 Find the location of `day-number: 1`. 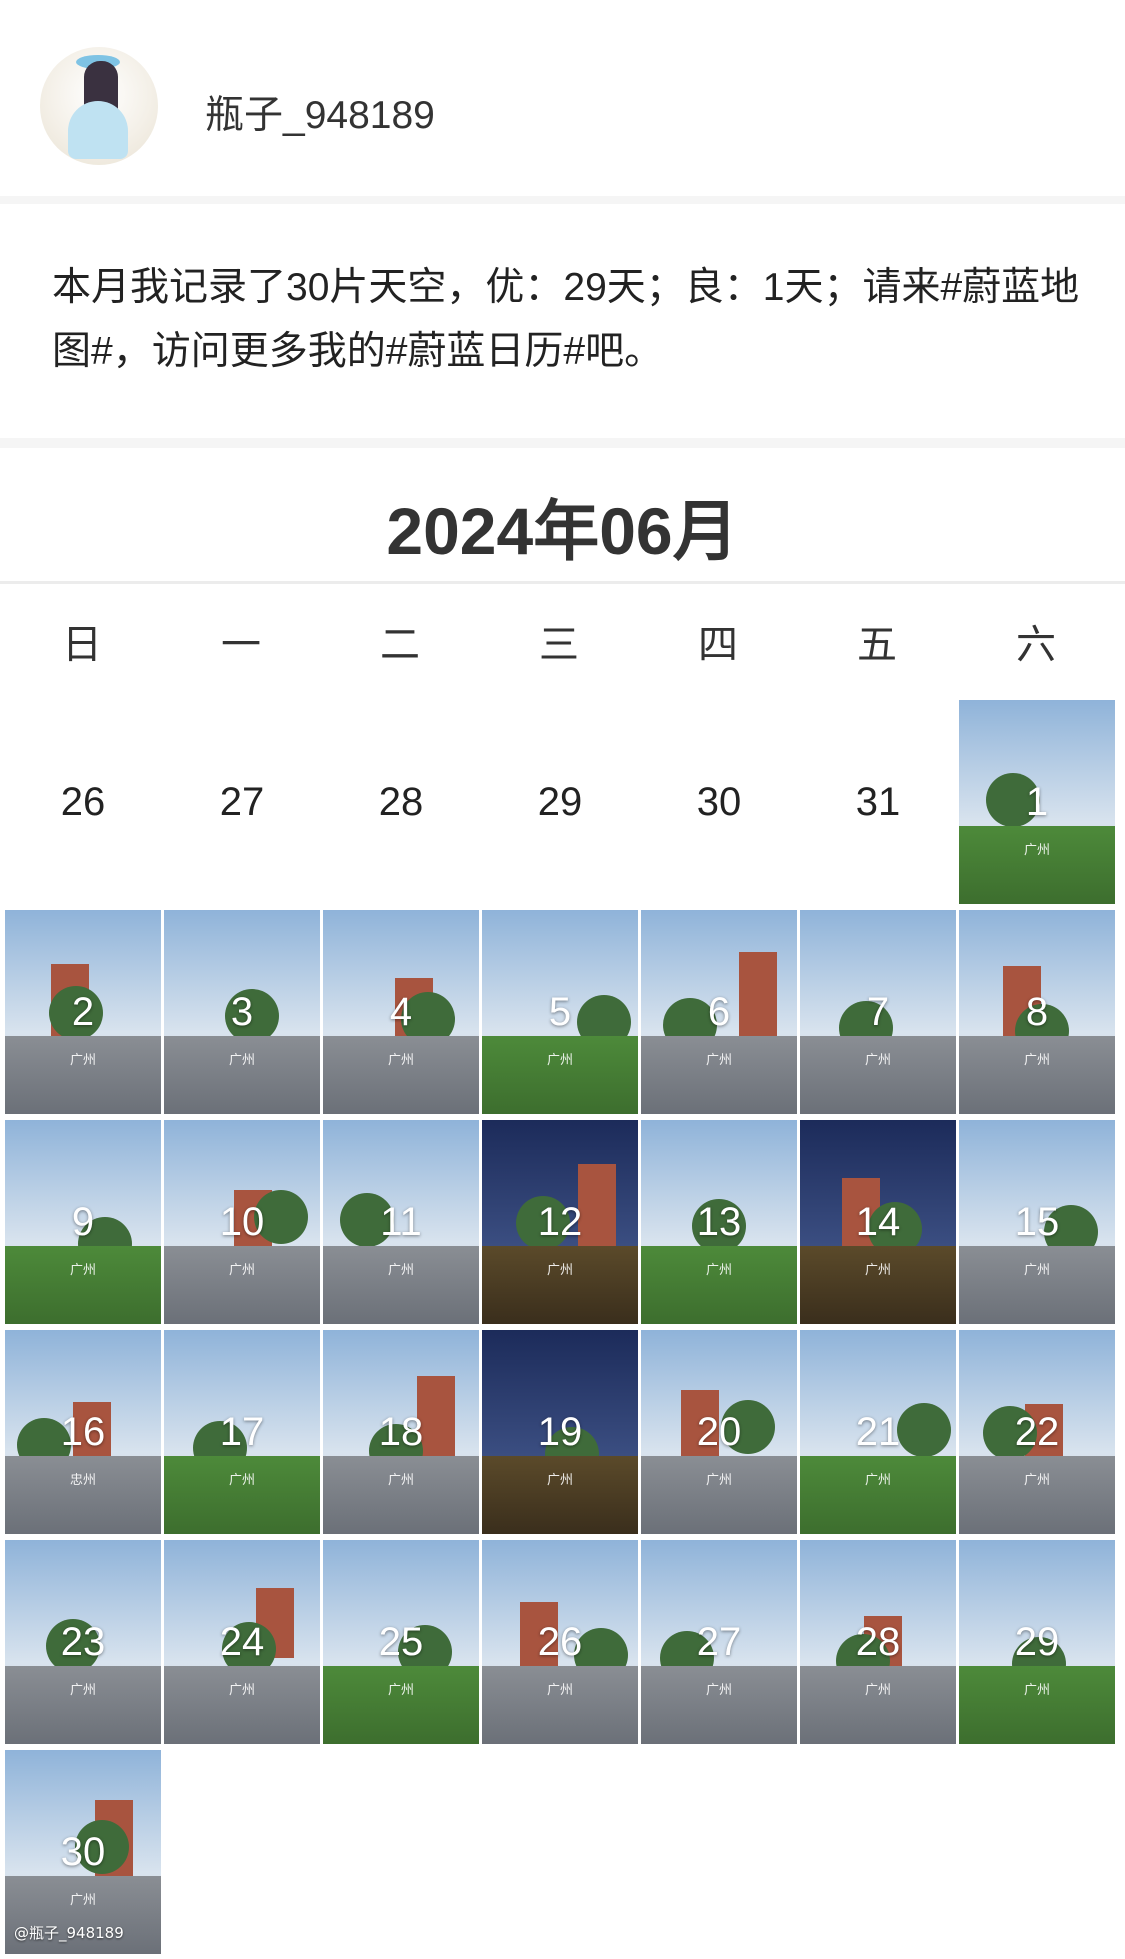

day-number: 1 is located at coordinates (1037, 802).